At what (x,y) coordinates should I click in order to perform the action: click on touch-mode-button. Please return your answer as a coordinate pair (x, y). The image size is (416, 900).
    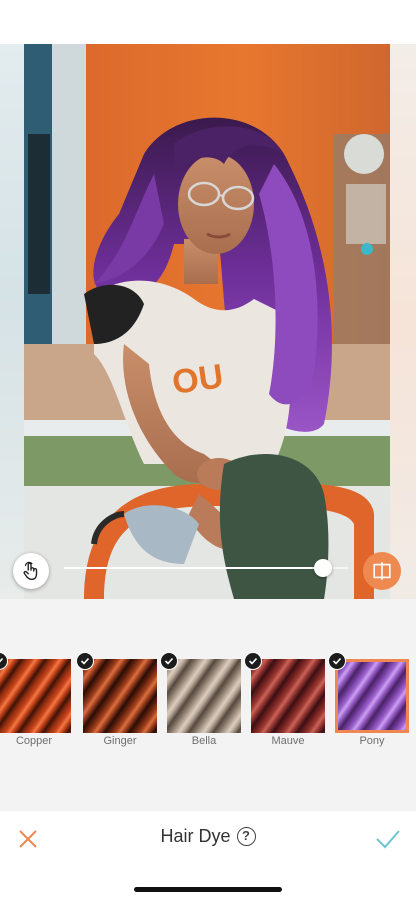
    Looking at the image, I should click on (31, 571).